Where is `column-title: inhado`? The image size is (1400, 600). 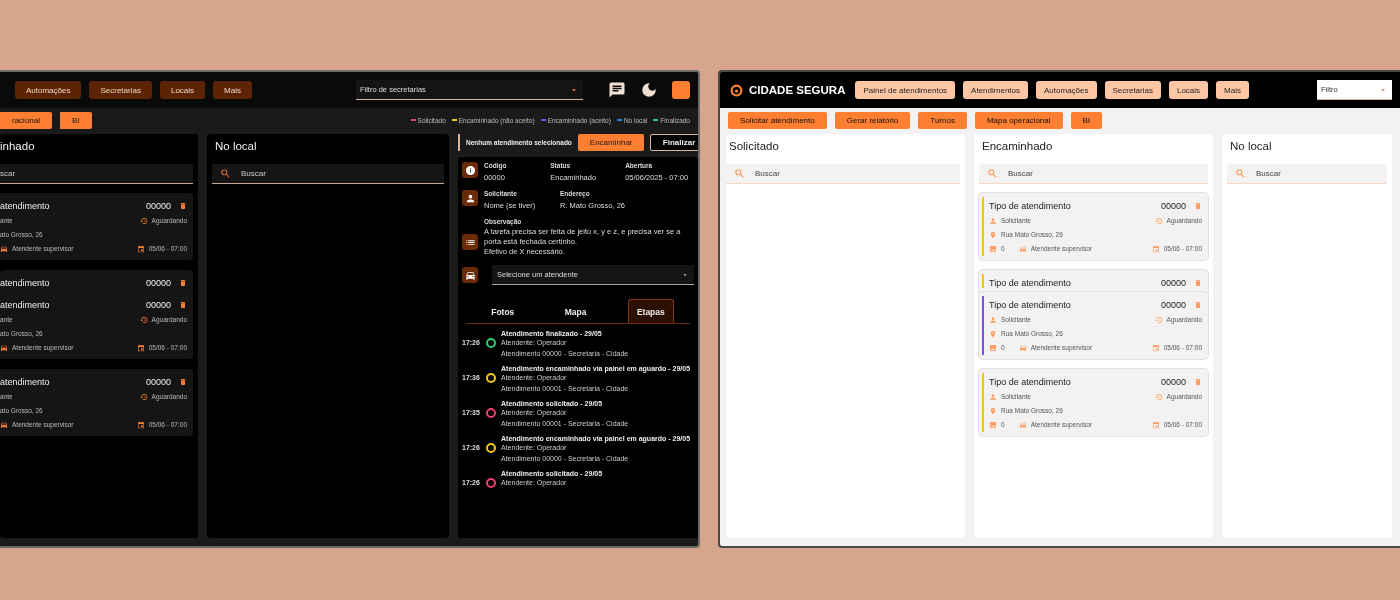 column-title: inhado is located at coordinates (18, 146).